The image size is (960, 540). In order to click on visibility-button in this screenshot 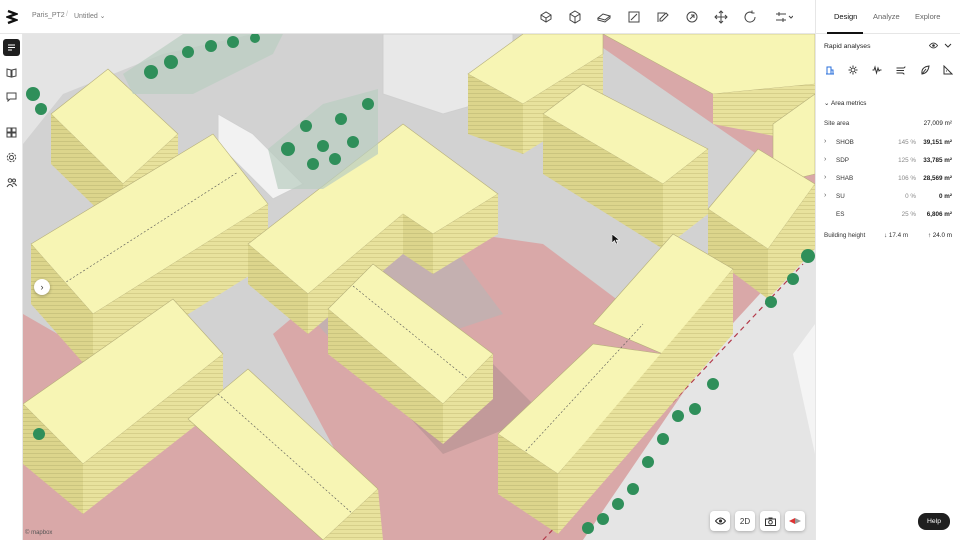, I will do `click(720, 521)`.